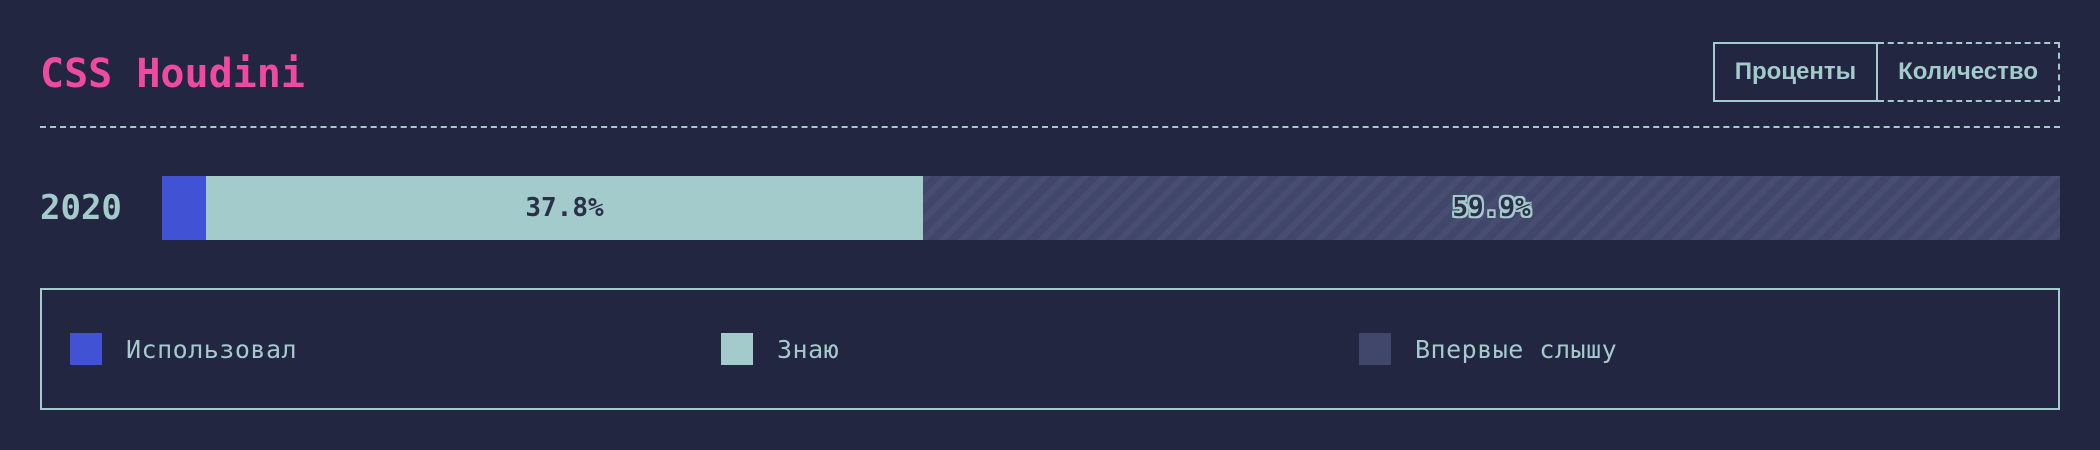  Describe the element at coordinates (172, 74) in the screenshot. I see `chart-title: CSS Houdini` at that location.